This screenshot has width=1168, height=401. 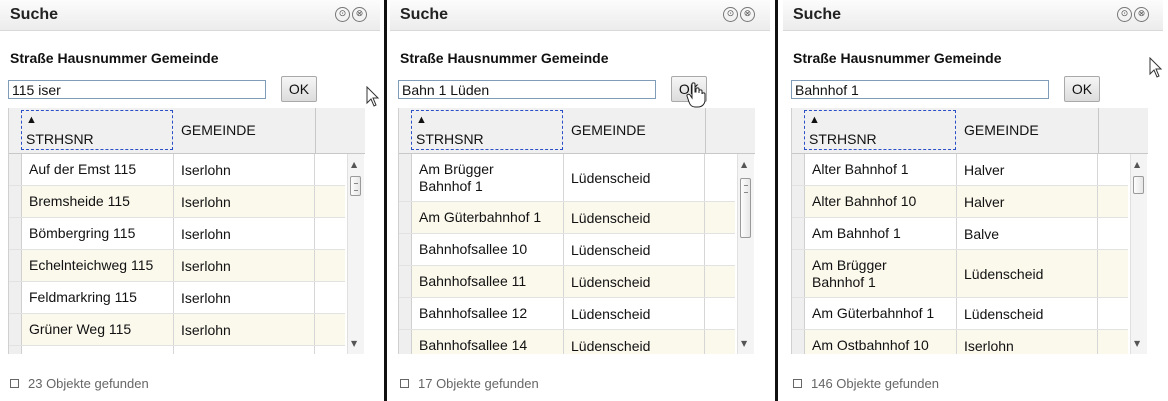 I want to click on table-row: Am Bahnhof 1 Balve, so click(x=960, y=234).